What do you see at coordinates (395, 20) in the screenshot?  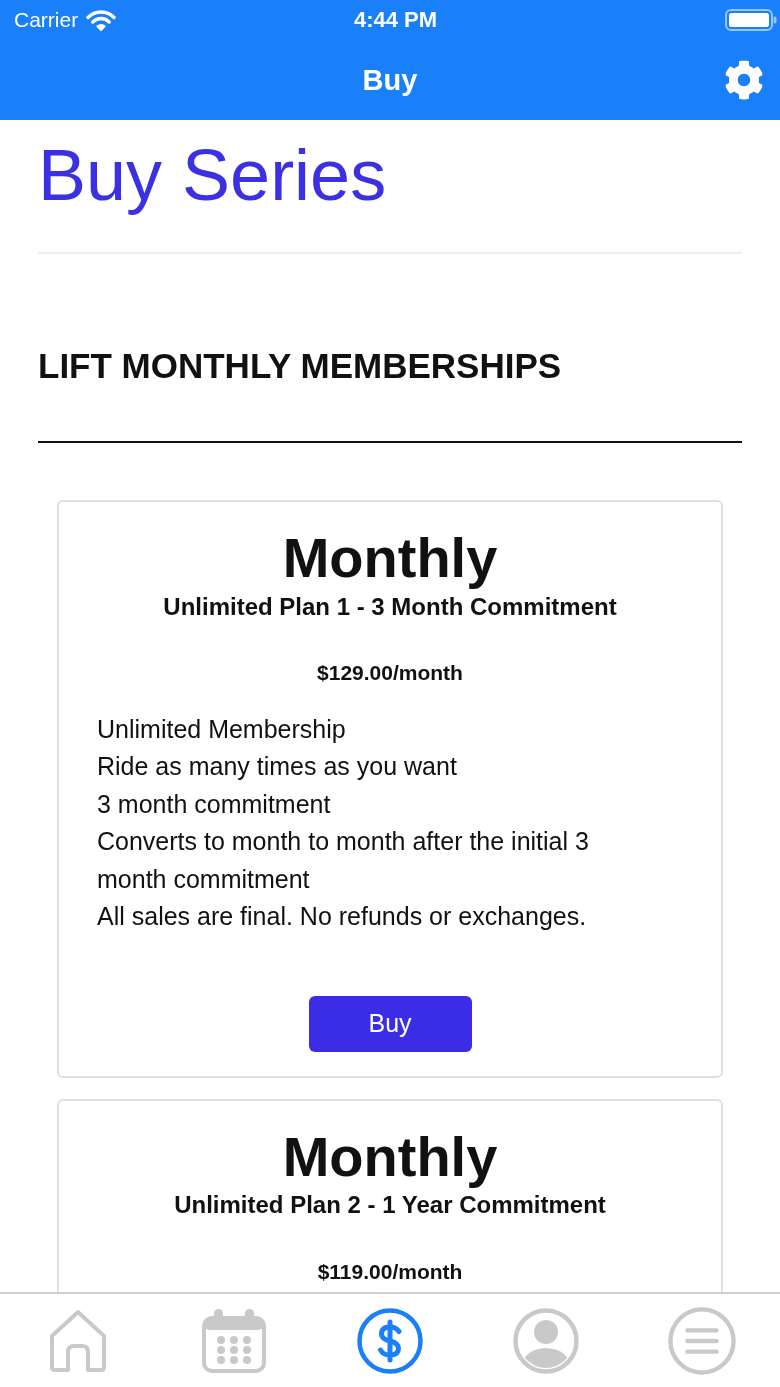 I see `status-time: 4:44 PM` at bounding box center [395, 20].